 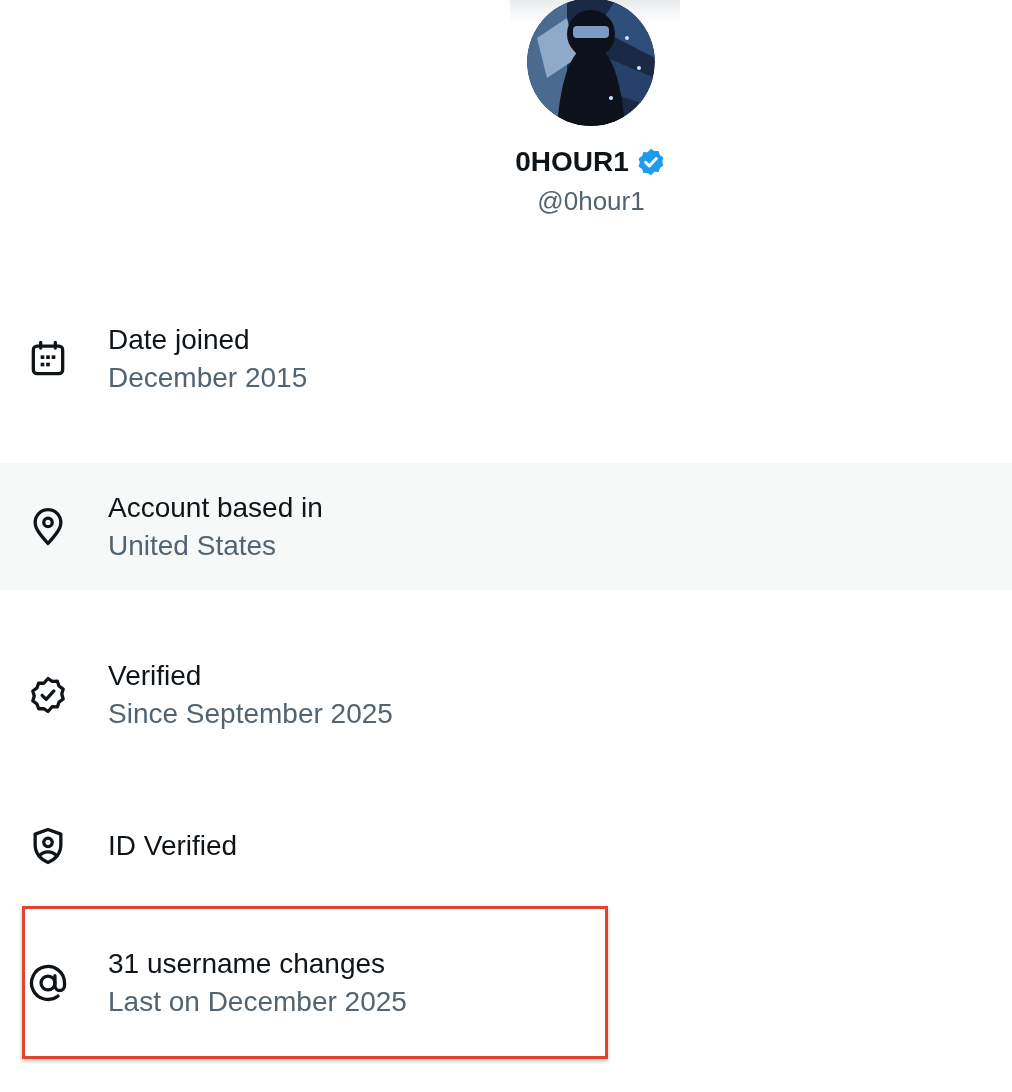 What do you see at coordinates (591, 201) in the screenshot?
I see `user-handle: @0hour1` at bounding box center [591, 201].